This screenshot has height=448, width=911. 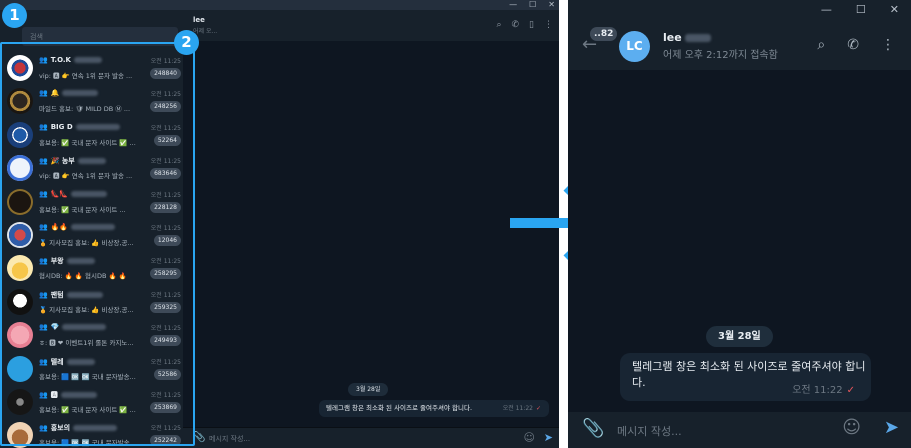 I want to click on chat-header-status: 어제 오후 2:12까지 접속함, so click(x=720, y=55).